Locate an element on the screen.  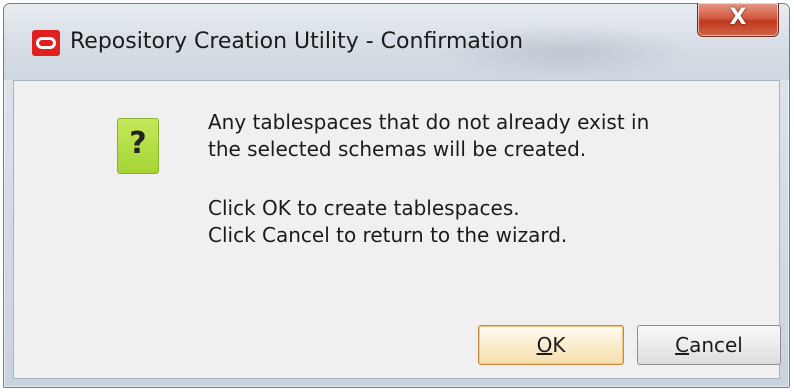
ok-button: OK is located at coordinates (551, 345).